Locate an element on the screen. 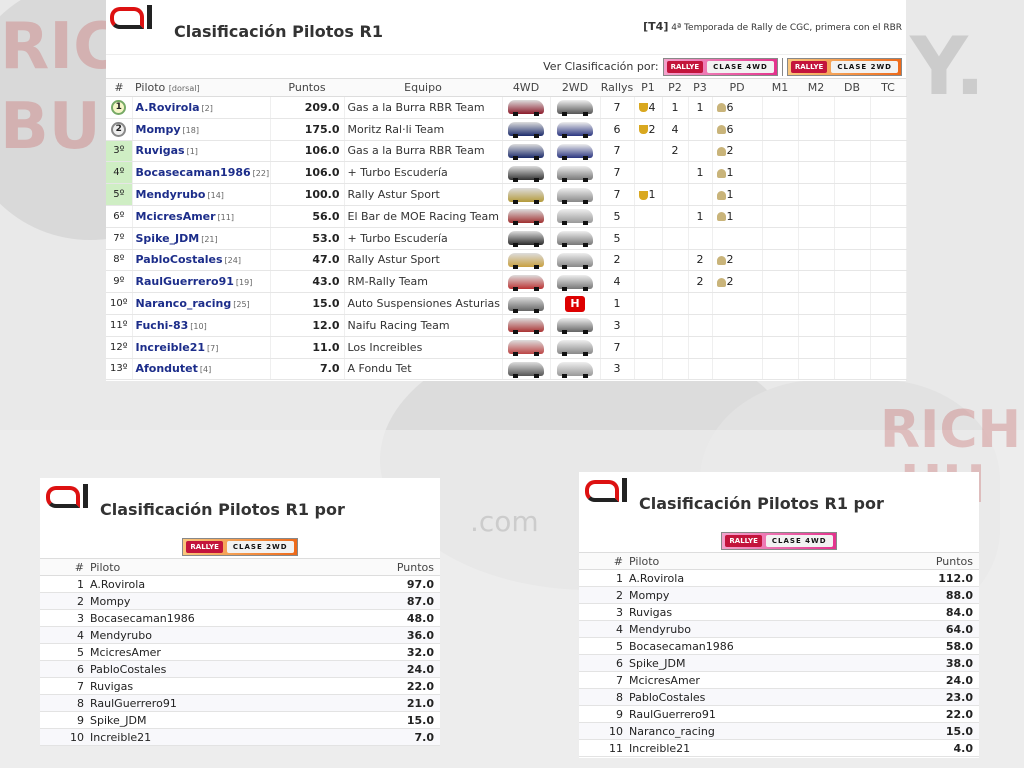 This screenshot has height=768, width=1024. driver-link: Fuchi-83 is located at coordinates (162, 325).